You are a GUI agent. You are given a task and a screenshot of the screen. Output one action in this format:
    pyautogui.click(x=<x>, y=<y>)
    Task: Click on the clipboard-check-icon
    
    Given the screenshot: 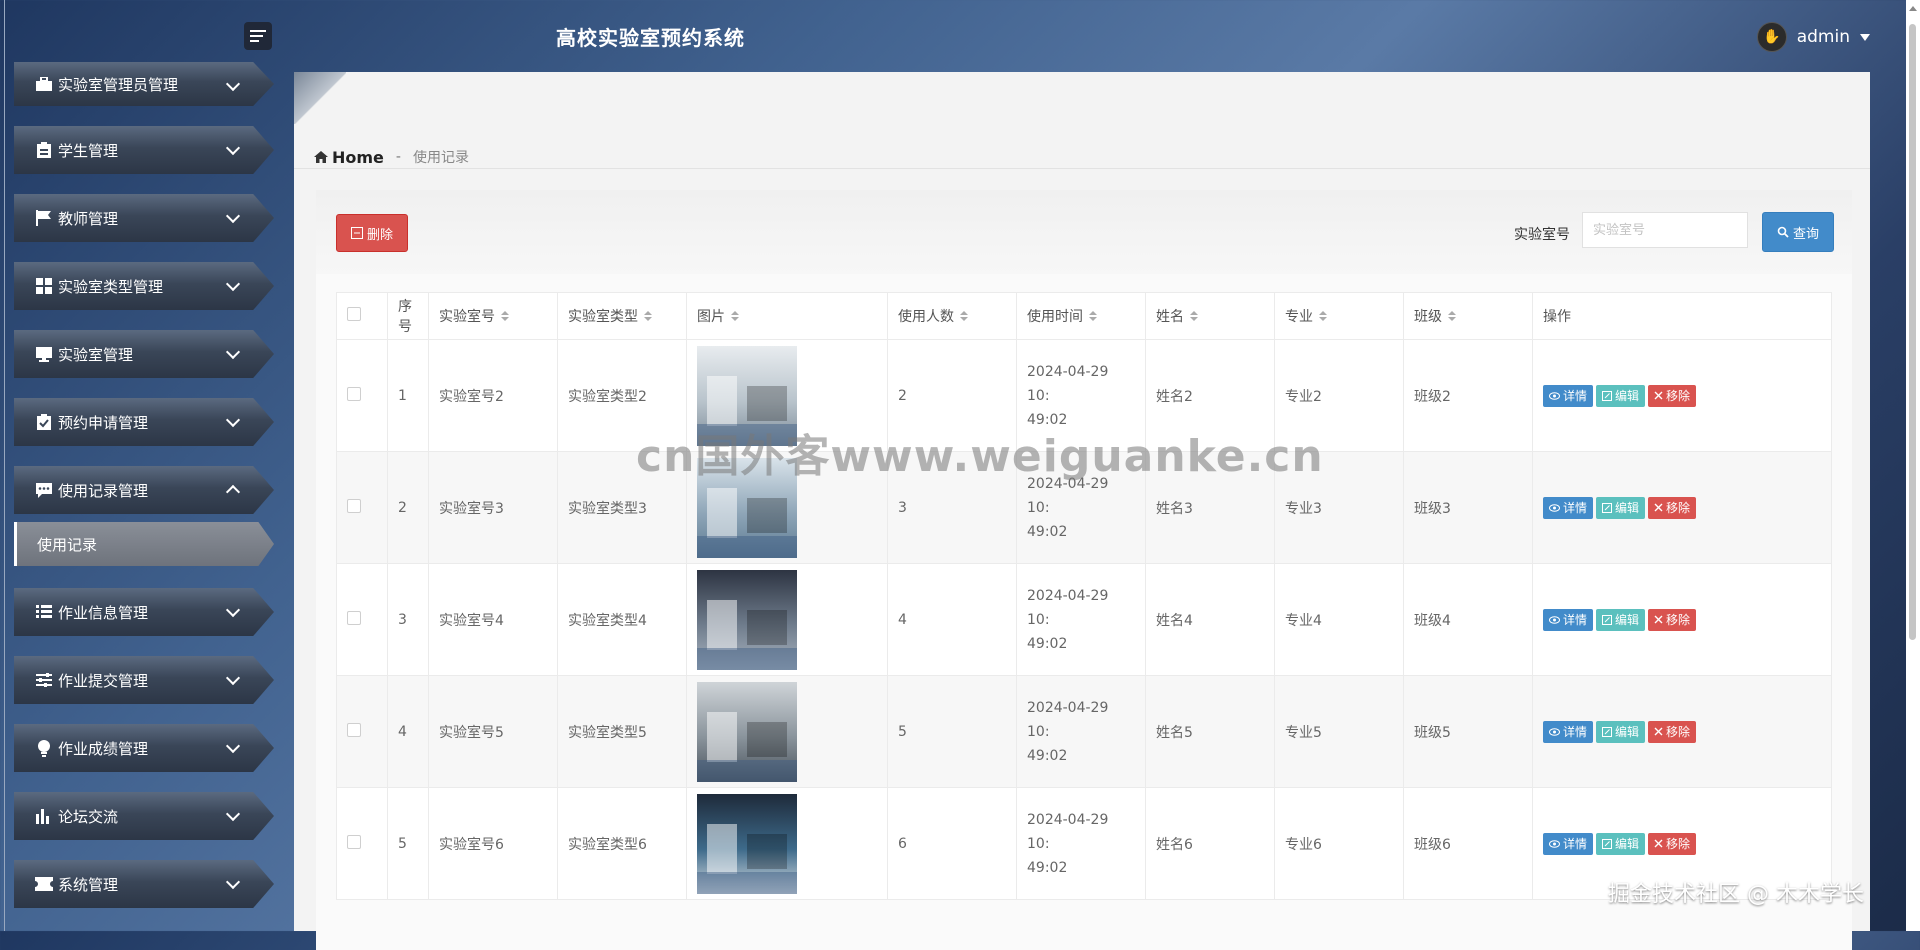 What is the action you would take?
    pyautogui.click(x=44, y=422)
    